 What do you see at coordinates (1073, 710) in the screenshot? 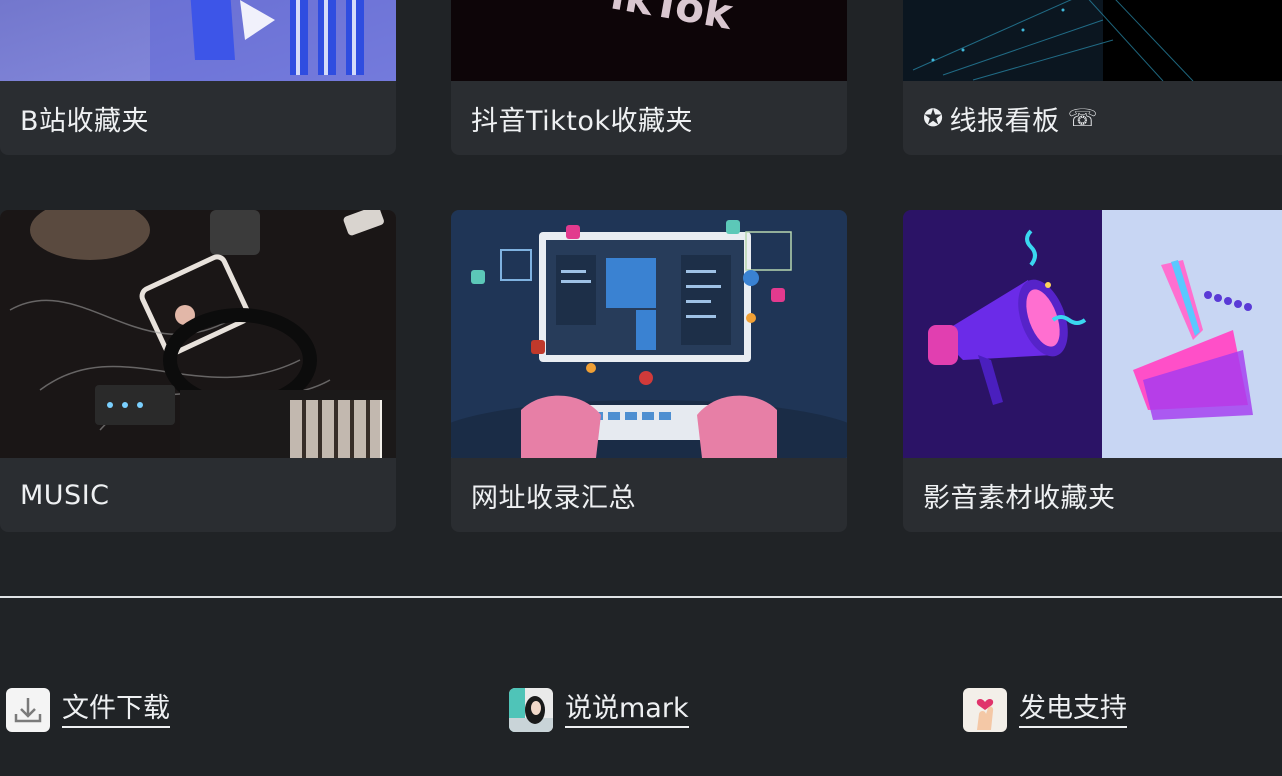
I see `footer-link-label: 发电支持` at bounding box center [1073, 710].